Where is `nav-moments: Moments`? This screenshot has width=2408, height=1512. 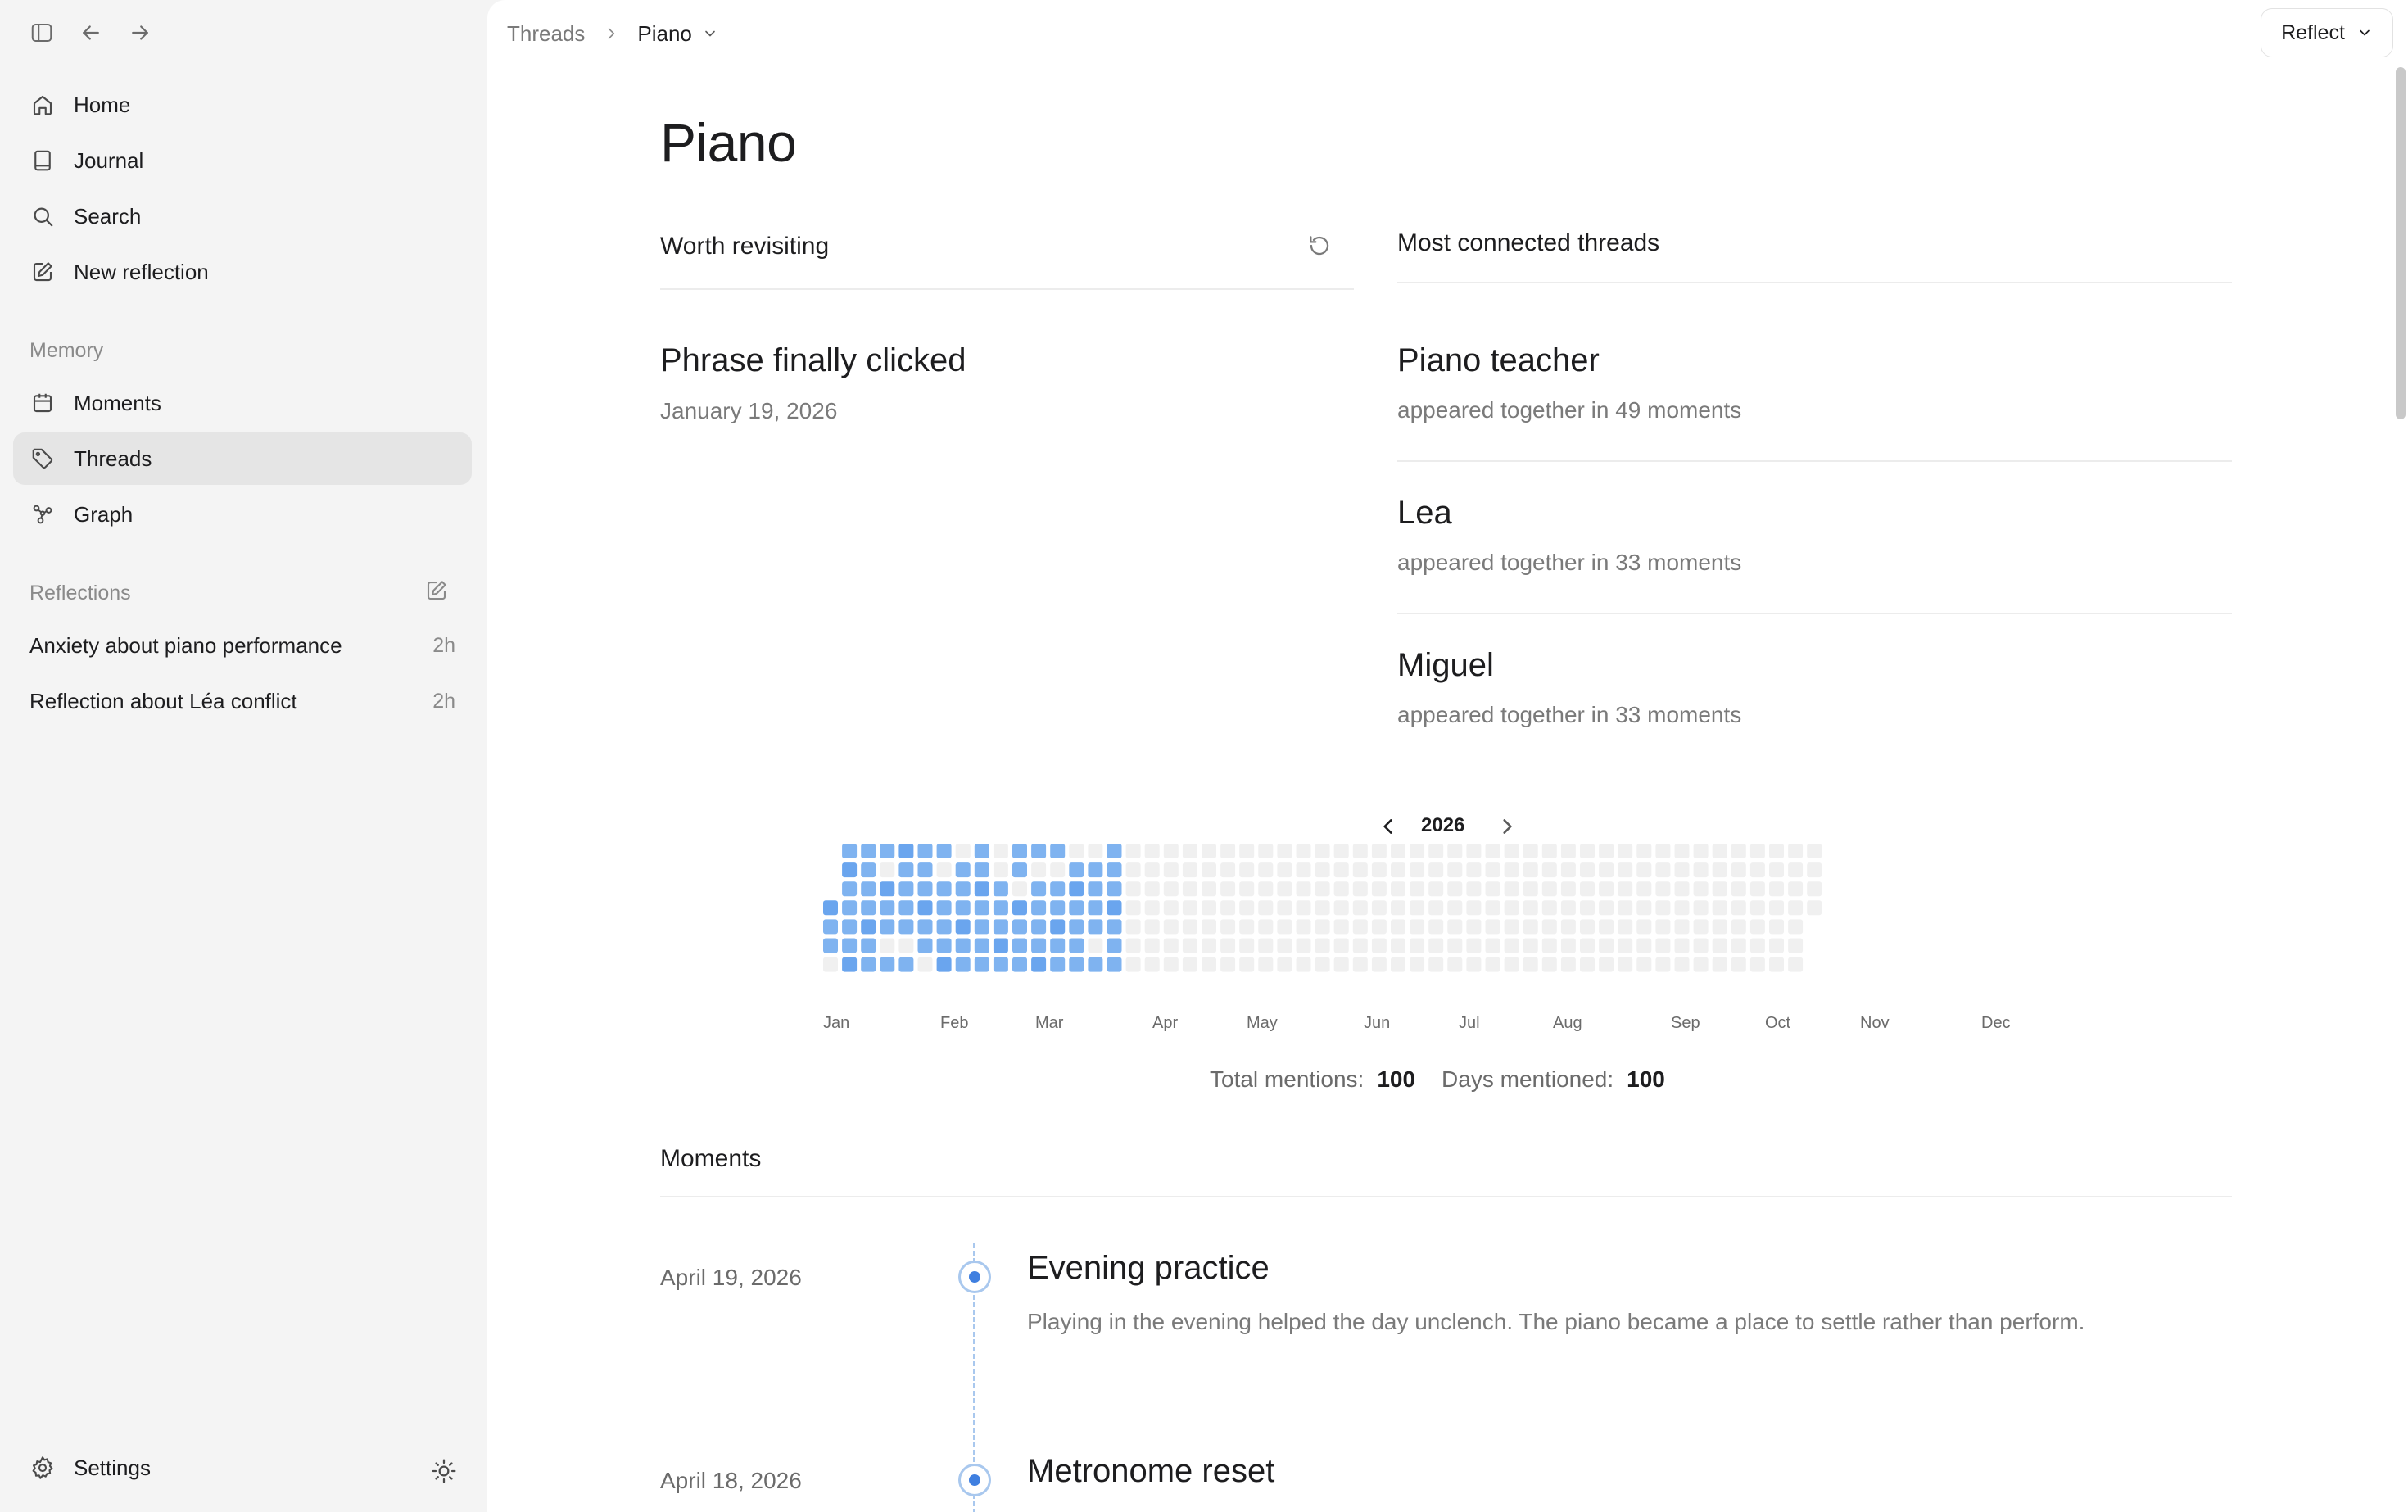 nav-moments: Moments is located at coordinates (242, 403).